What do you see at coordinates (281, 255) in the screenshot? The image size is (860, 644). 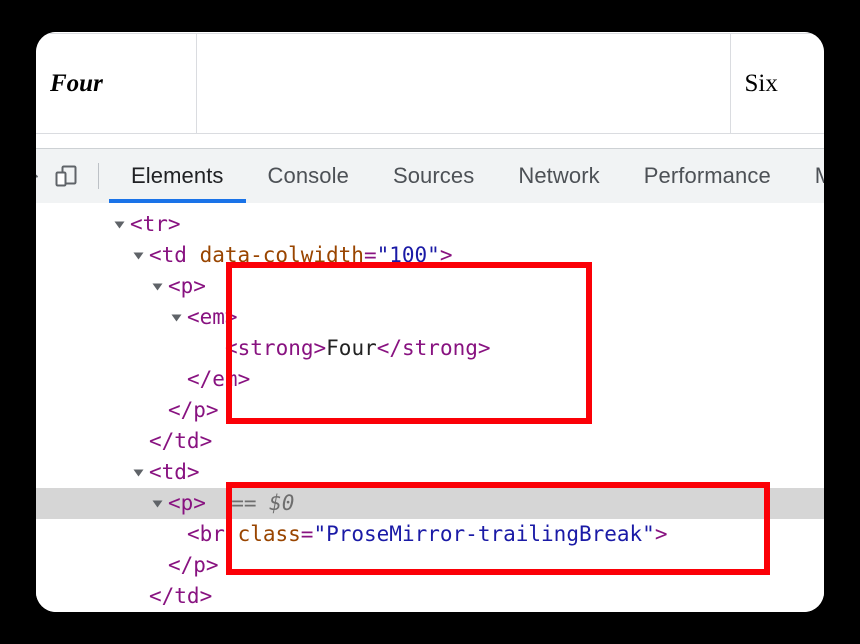 I see `dom-token-attrname: data-colwidth` at bounding box center [281, 255].